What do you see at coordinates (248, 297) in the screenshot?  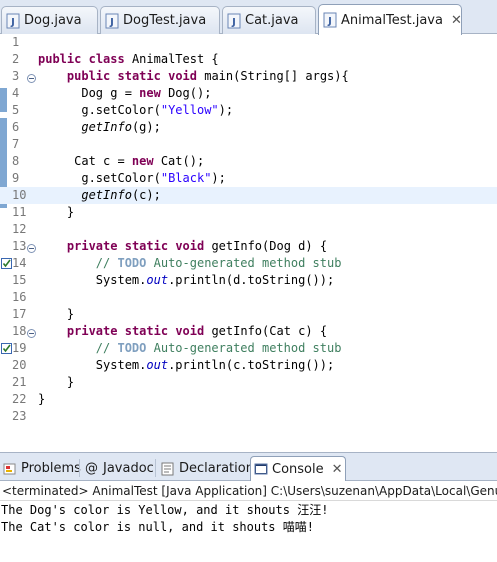 I see `code-line: 16` at bounding box center [248, 297].